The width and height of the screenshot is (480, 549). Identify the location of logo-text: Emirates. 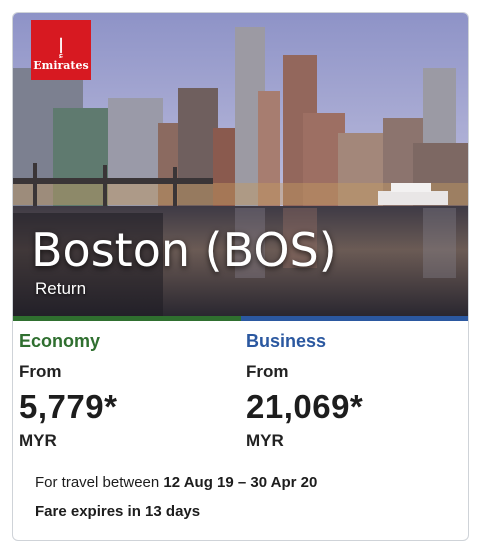
(61, 65).